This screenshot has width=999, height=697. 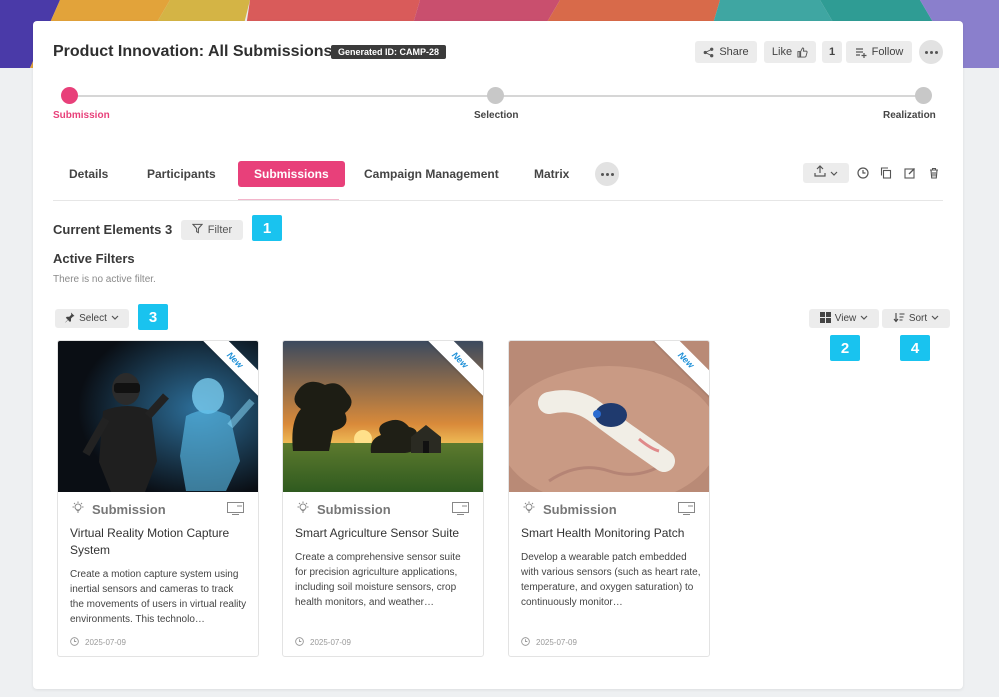 I want to click on pin-icon, so click(x=70, y=319).